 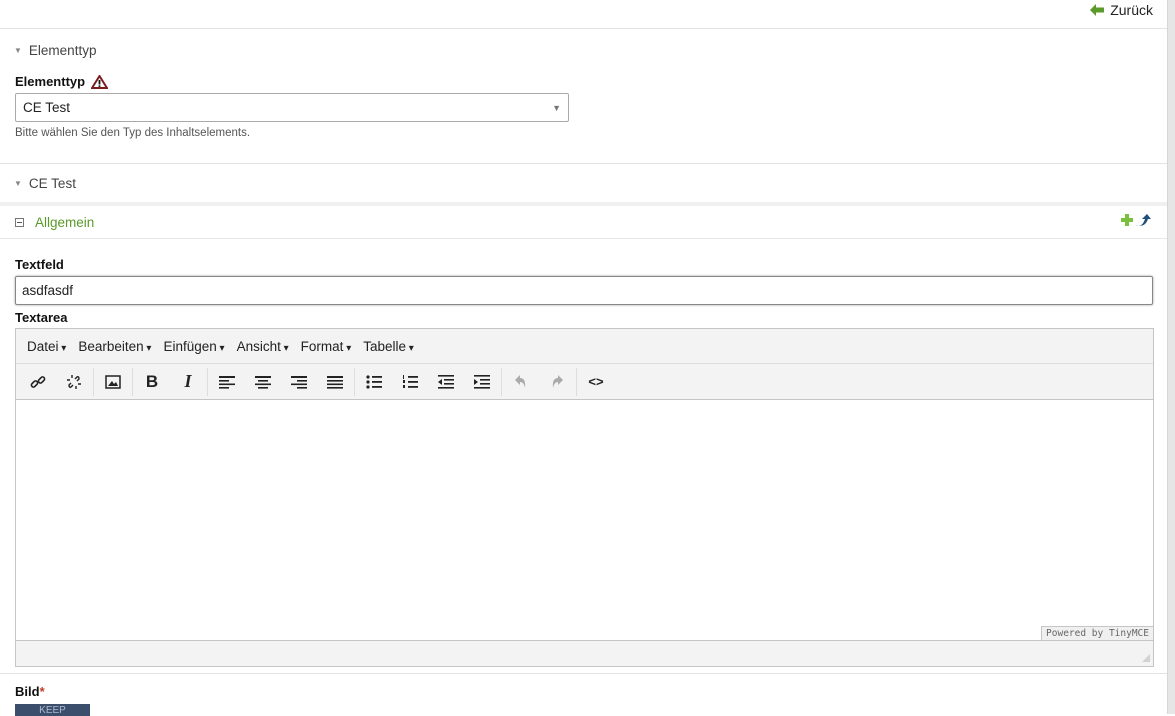 What do you see at coordinates (583, 50) in the screenshot?
I see `section-header-elementtyp: ▼ Elementtyp` at bounding box center [583, 50].